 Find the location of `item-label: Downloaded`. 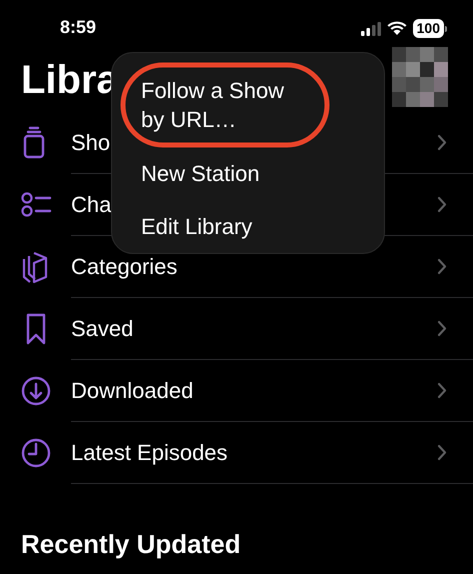

item-label: Downloaded is located at coordinates (132, 391).